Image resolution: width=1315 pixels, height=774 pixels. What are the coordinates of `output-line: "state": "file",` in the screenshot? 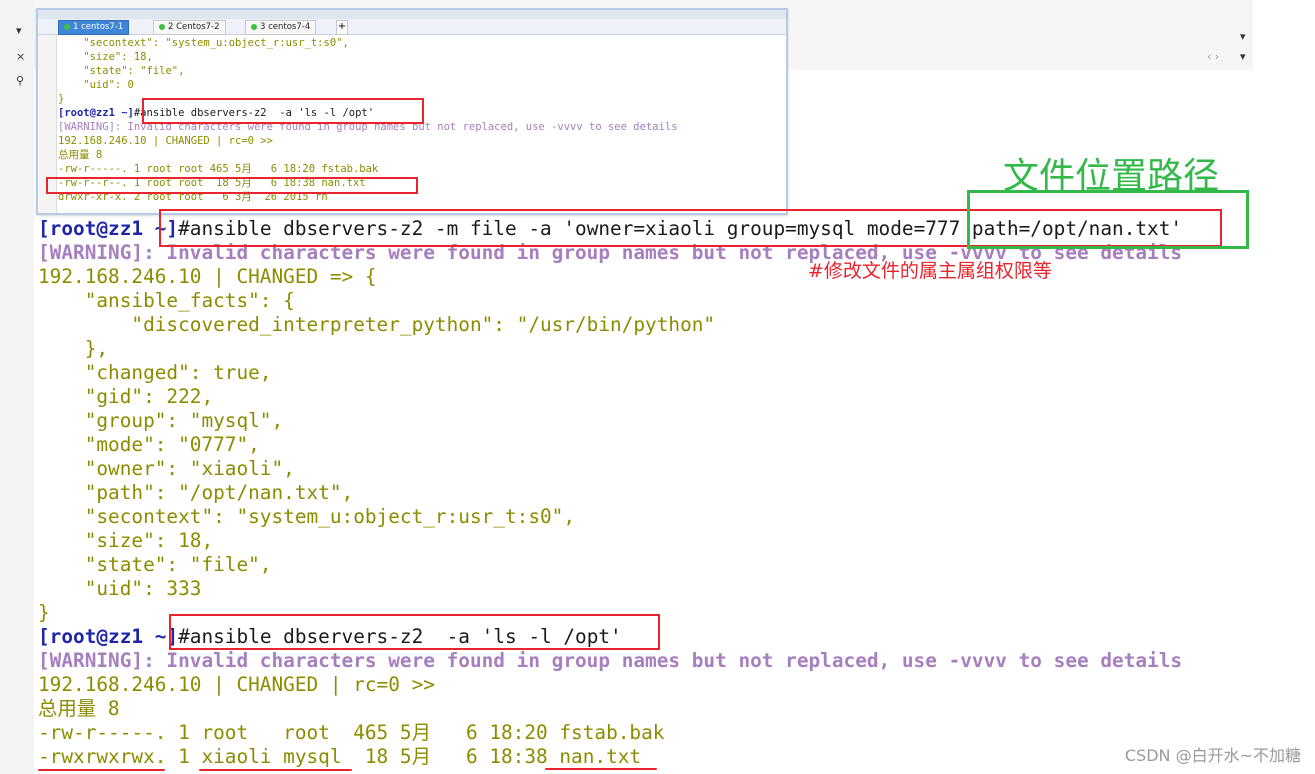 It's located at (155, 564).